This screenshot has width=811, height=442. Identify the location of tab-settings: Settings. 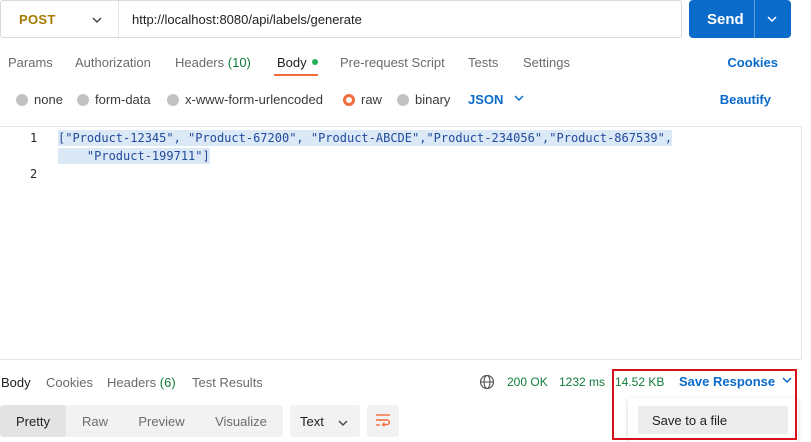
(546, 62).